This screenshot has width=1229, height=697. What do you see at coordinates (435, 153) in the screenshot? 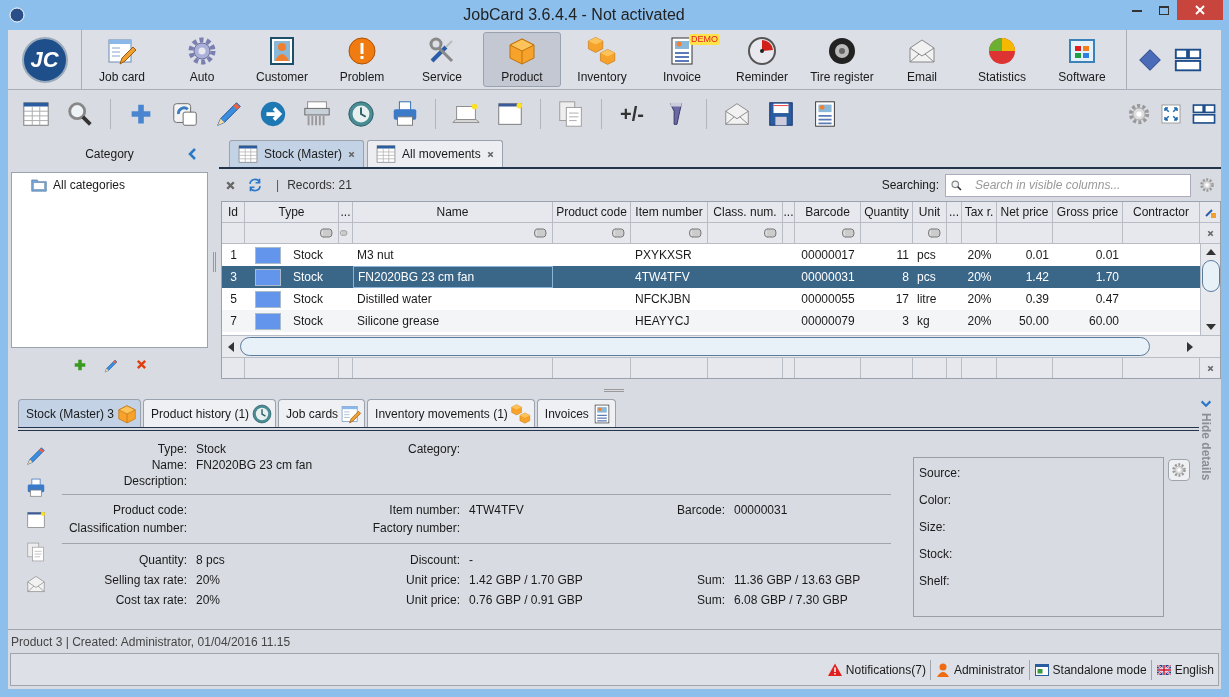
I see `document-tab: All movements` at bounding box center [435, 153].